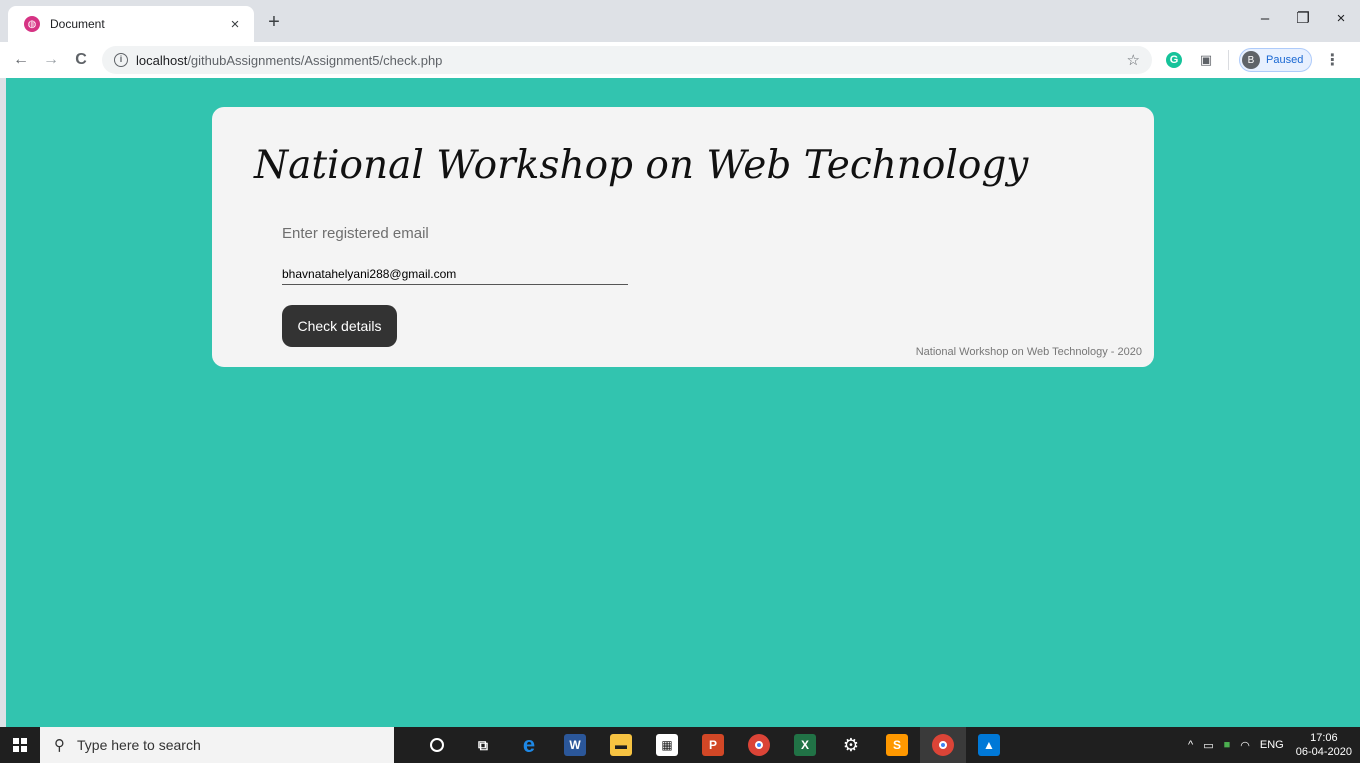 The image size is (1360, 763). Describe the element at coordinates (1174, 60) in the screenshot. I see `grammarly-extension-icon: G` at that location.